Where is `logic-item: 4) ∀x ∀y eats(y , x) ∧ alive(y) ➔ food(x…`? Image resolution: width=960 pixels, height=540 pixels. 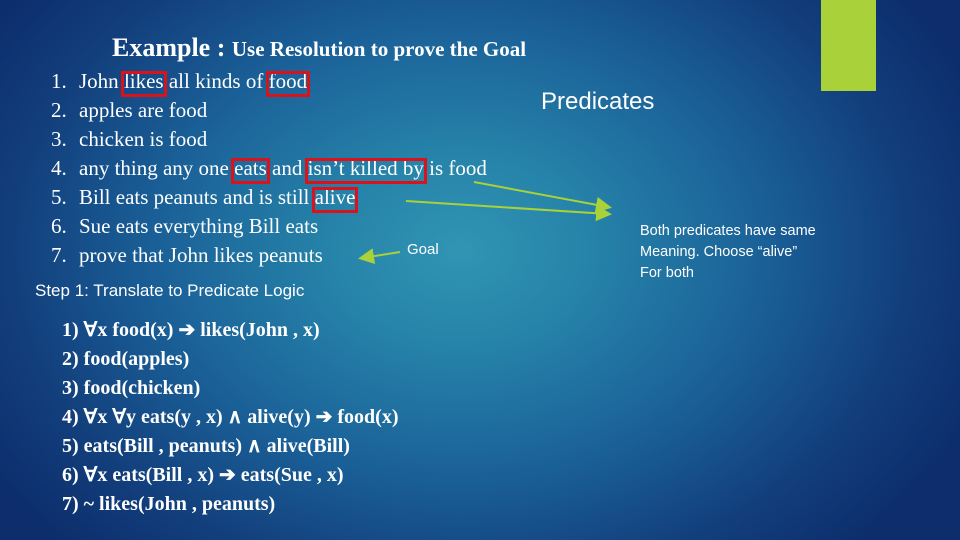
logic-item: 4) ∀x ∀y eats(y , x) ∧ alive(y) ➔ food(x… is located at coordinates (230, 417).